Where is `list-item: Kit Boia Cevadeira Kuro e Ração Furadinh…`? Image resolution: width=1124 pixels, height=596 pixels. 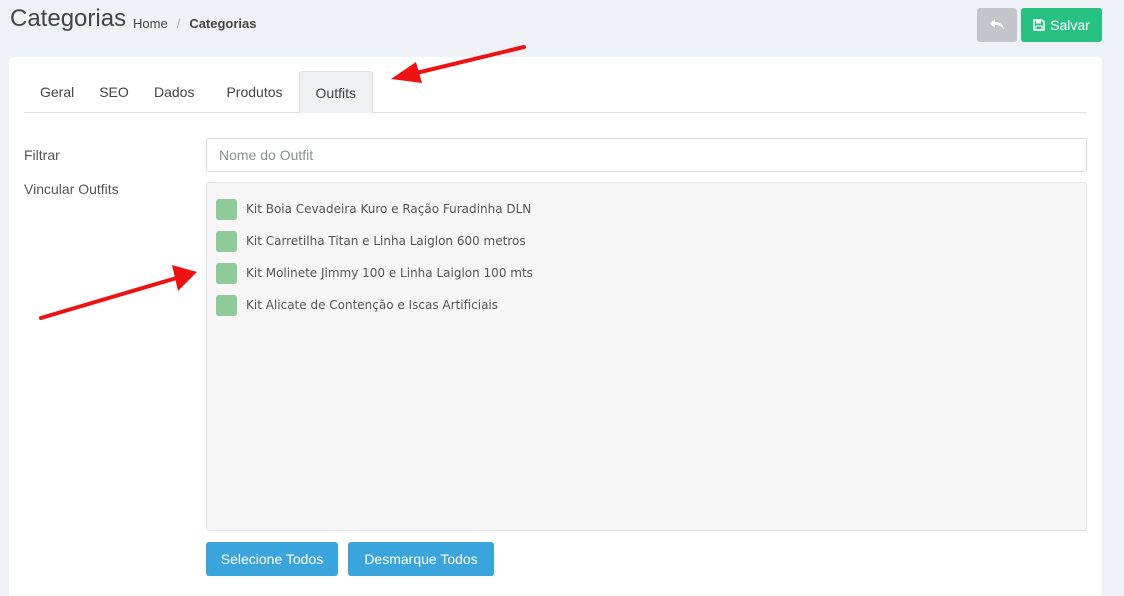 list-item: Kit Boia Cevadeira Kuro e Ração Furadinh… is located at coordinates (646, 209).